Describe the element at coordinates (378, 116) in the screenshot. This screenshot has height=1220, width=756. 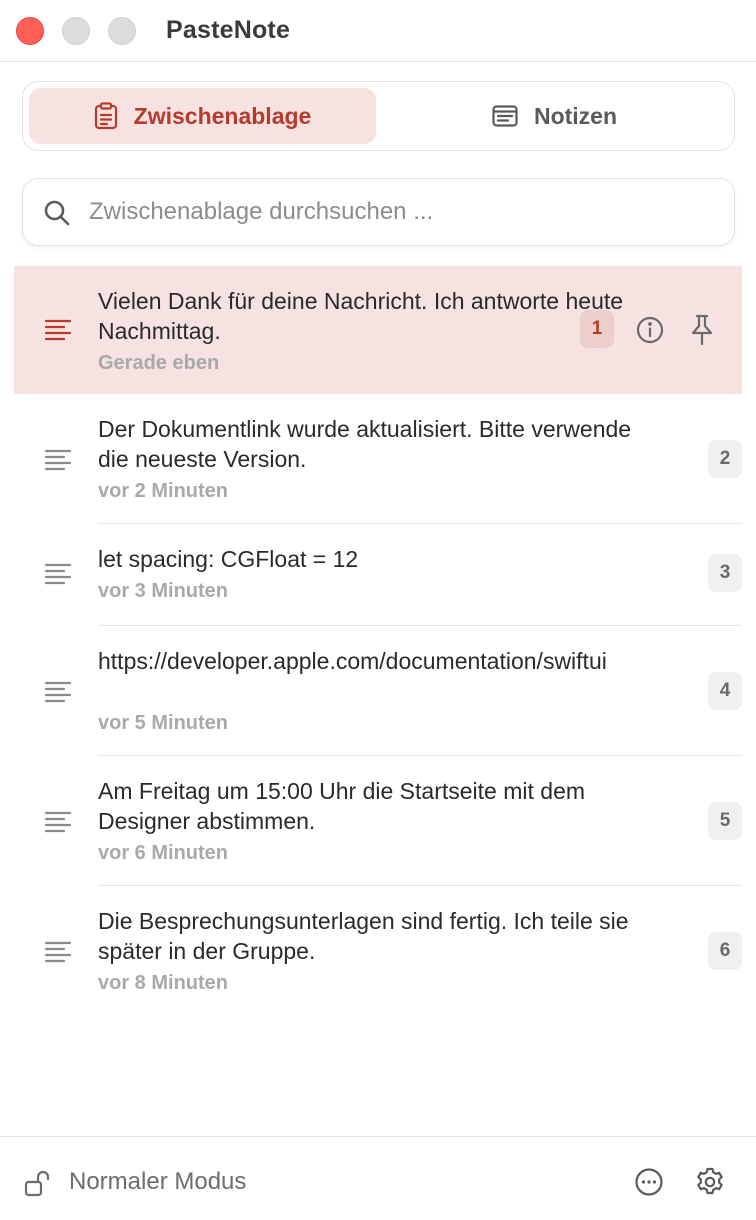
I see `tab-switcher: Zwischenablage Notizen` at that location.